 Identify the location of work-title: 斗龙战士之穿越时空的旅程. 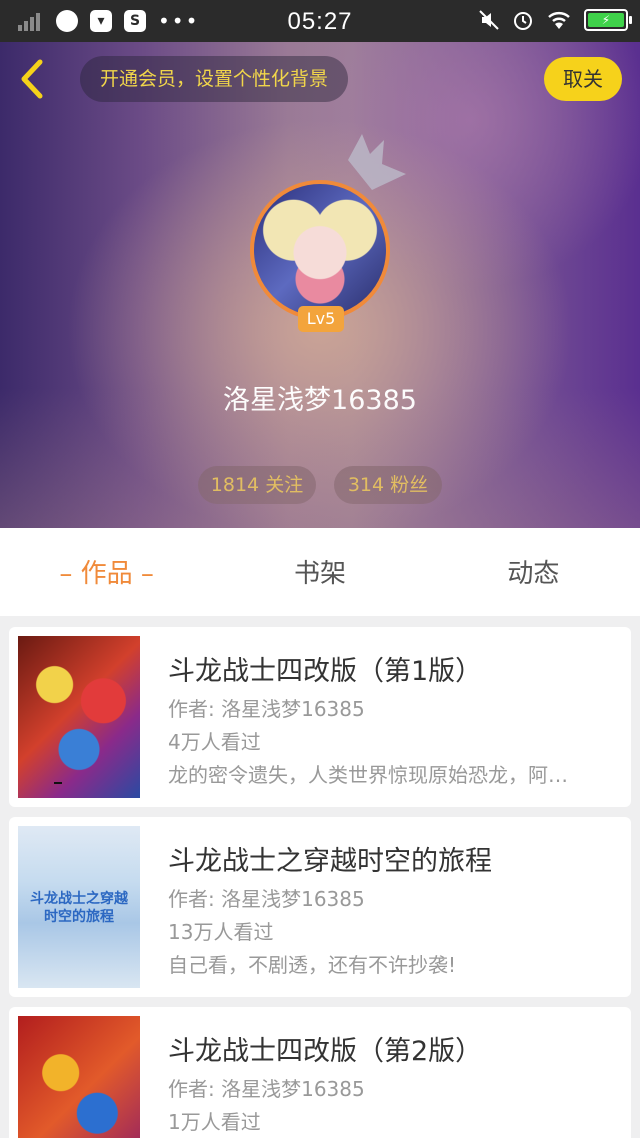
(330, 861).